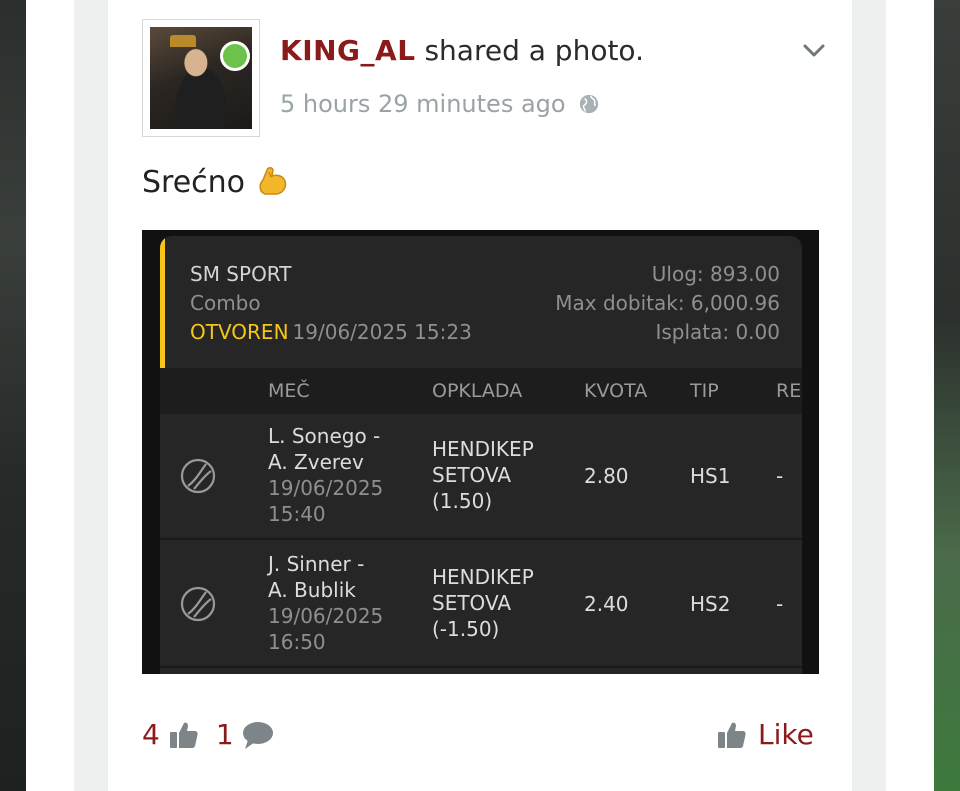 This screenshot has width=960, height=791. Describe the element at coordinates (789, 391) in the screenshot. I see `column-header-result: RE` at that location.